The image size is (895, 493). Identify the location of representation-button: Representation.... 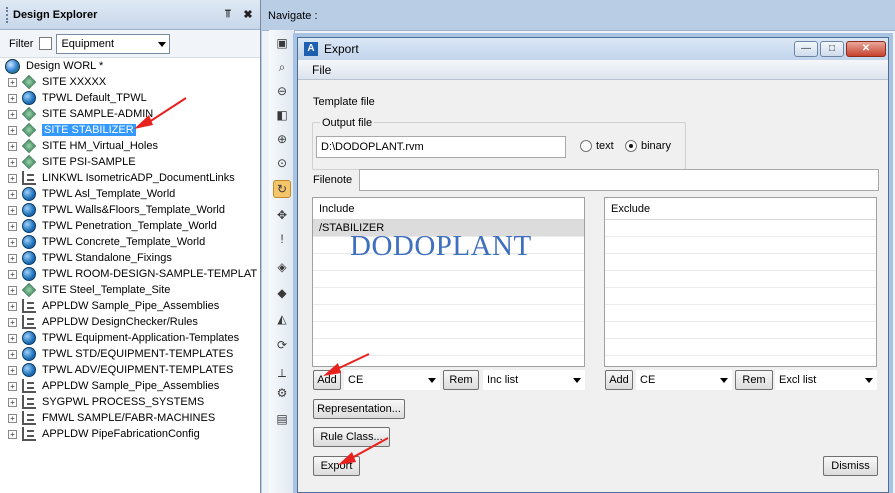
(359, 409).